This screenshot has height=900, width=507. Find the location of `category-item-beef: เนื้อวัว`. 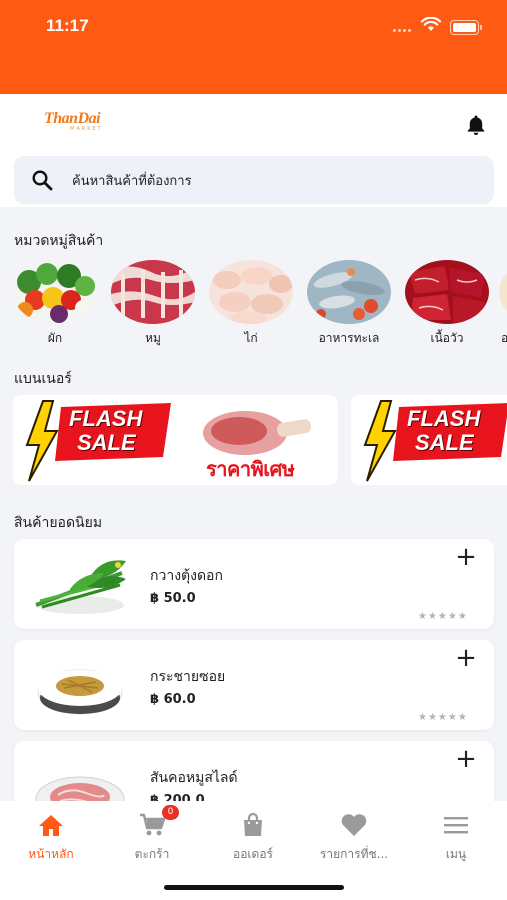

category-item-beef: เนื้อวัว is located at coordinates (447, 304).